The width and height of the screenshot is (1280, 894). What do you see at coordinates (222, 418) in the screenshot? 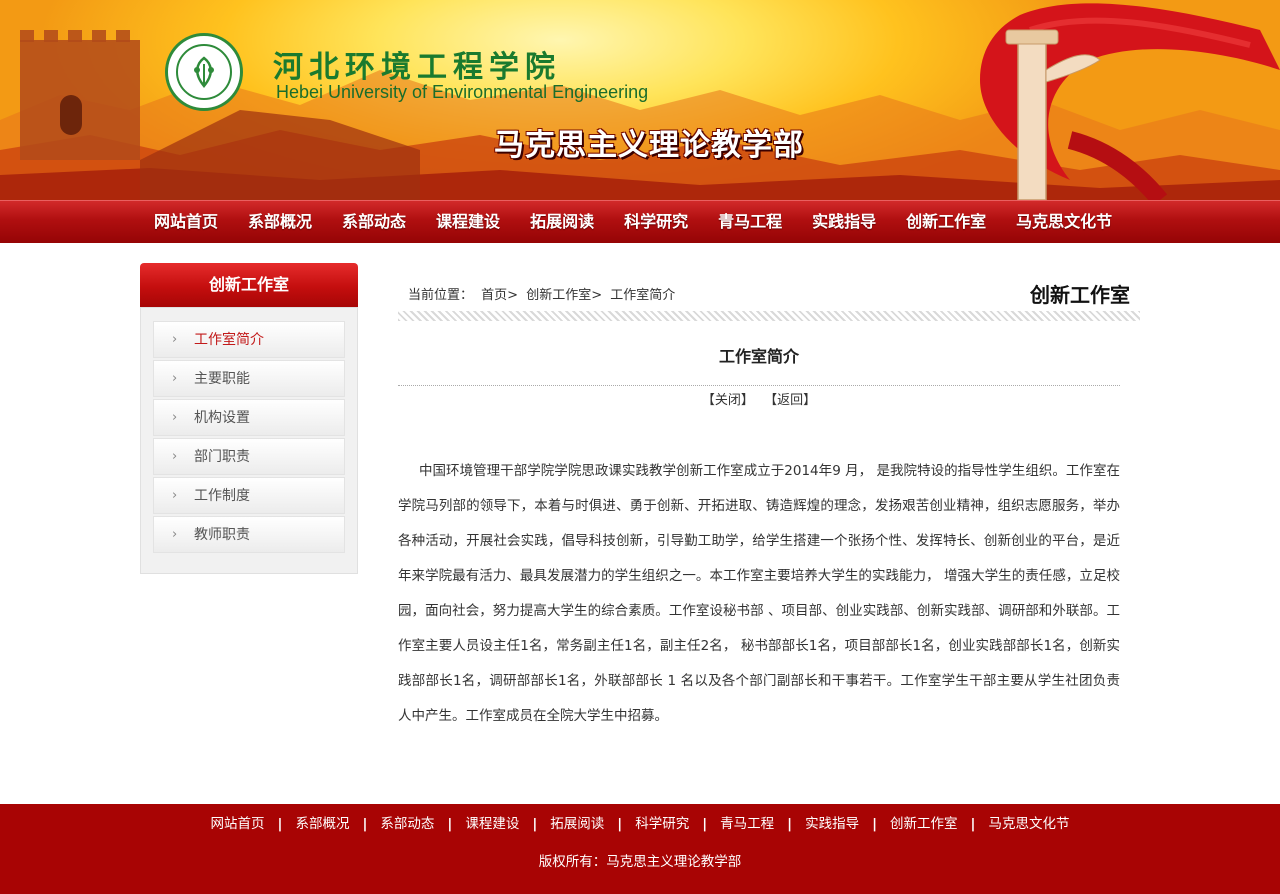
I see `sidebar-item-label: 机构设置` at bounding box center [222, 418].